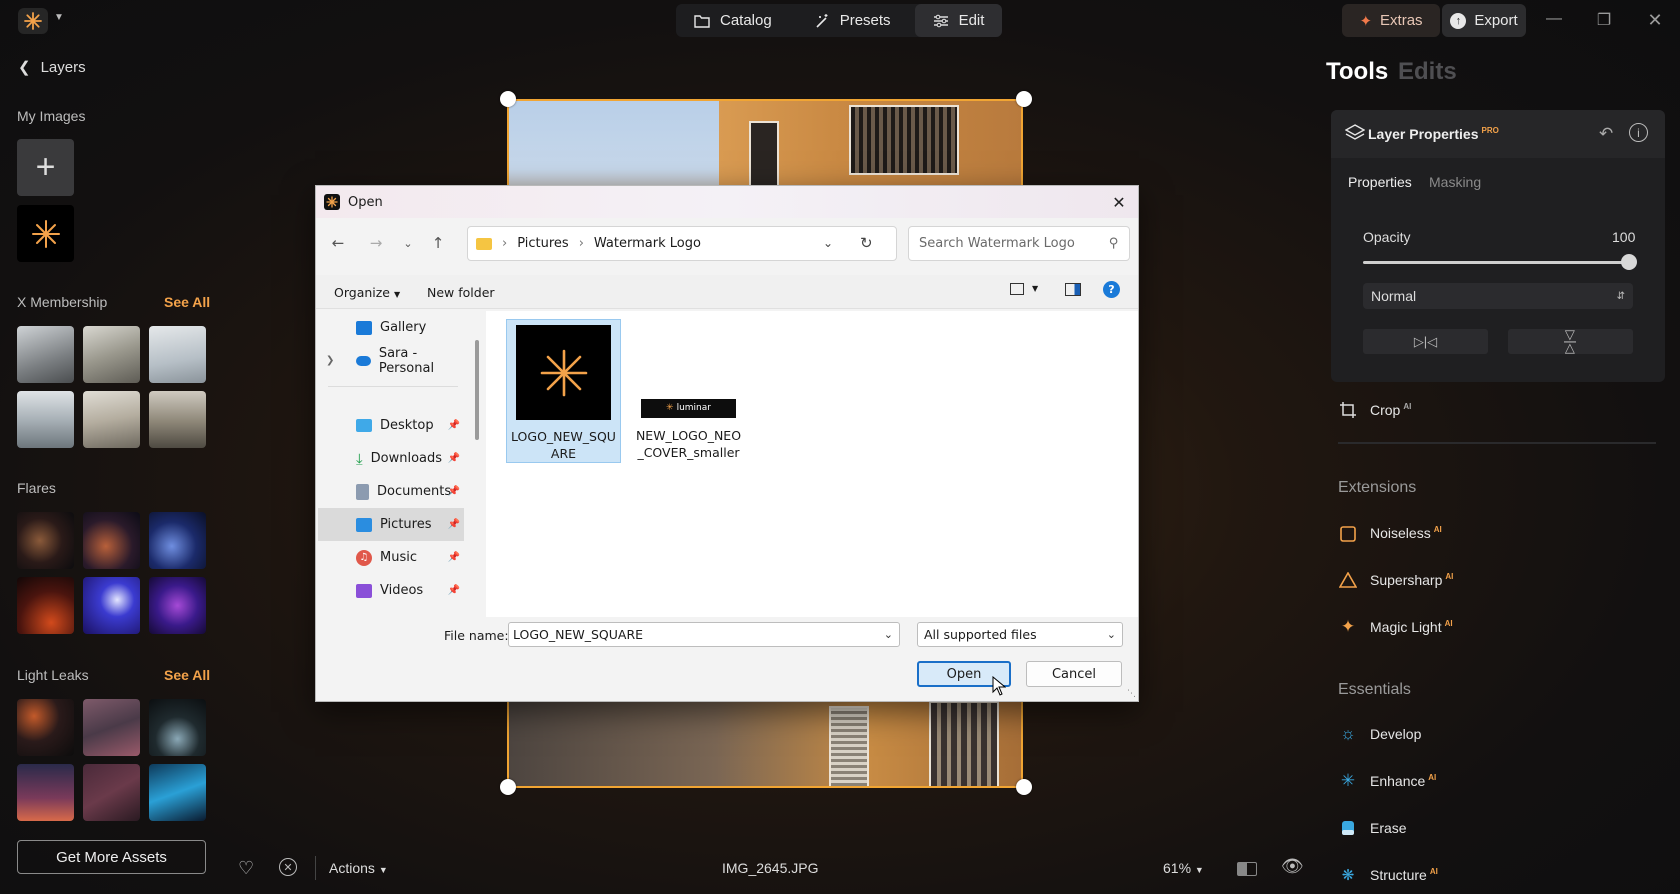 The width and height of the screenshot is (1680, 894). What do you see at coordinates (1638, 132) in the screenshot?
I see `info-icon: i` at bounding box center [1638, 132].